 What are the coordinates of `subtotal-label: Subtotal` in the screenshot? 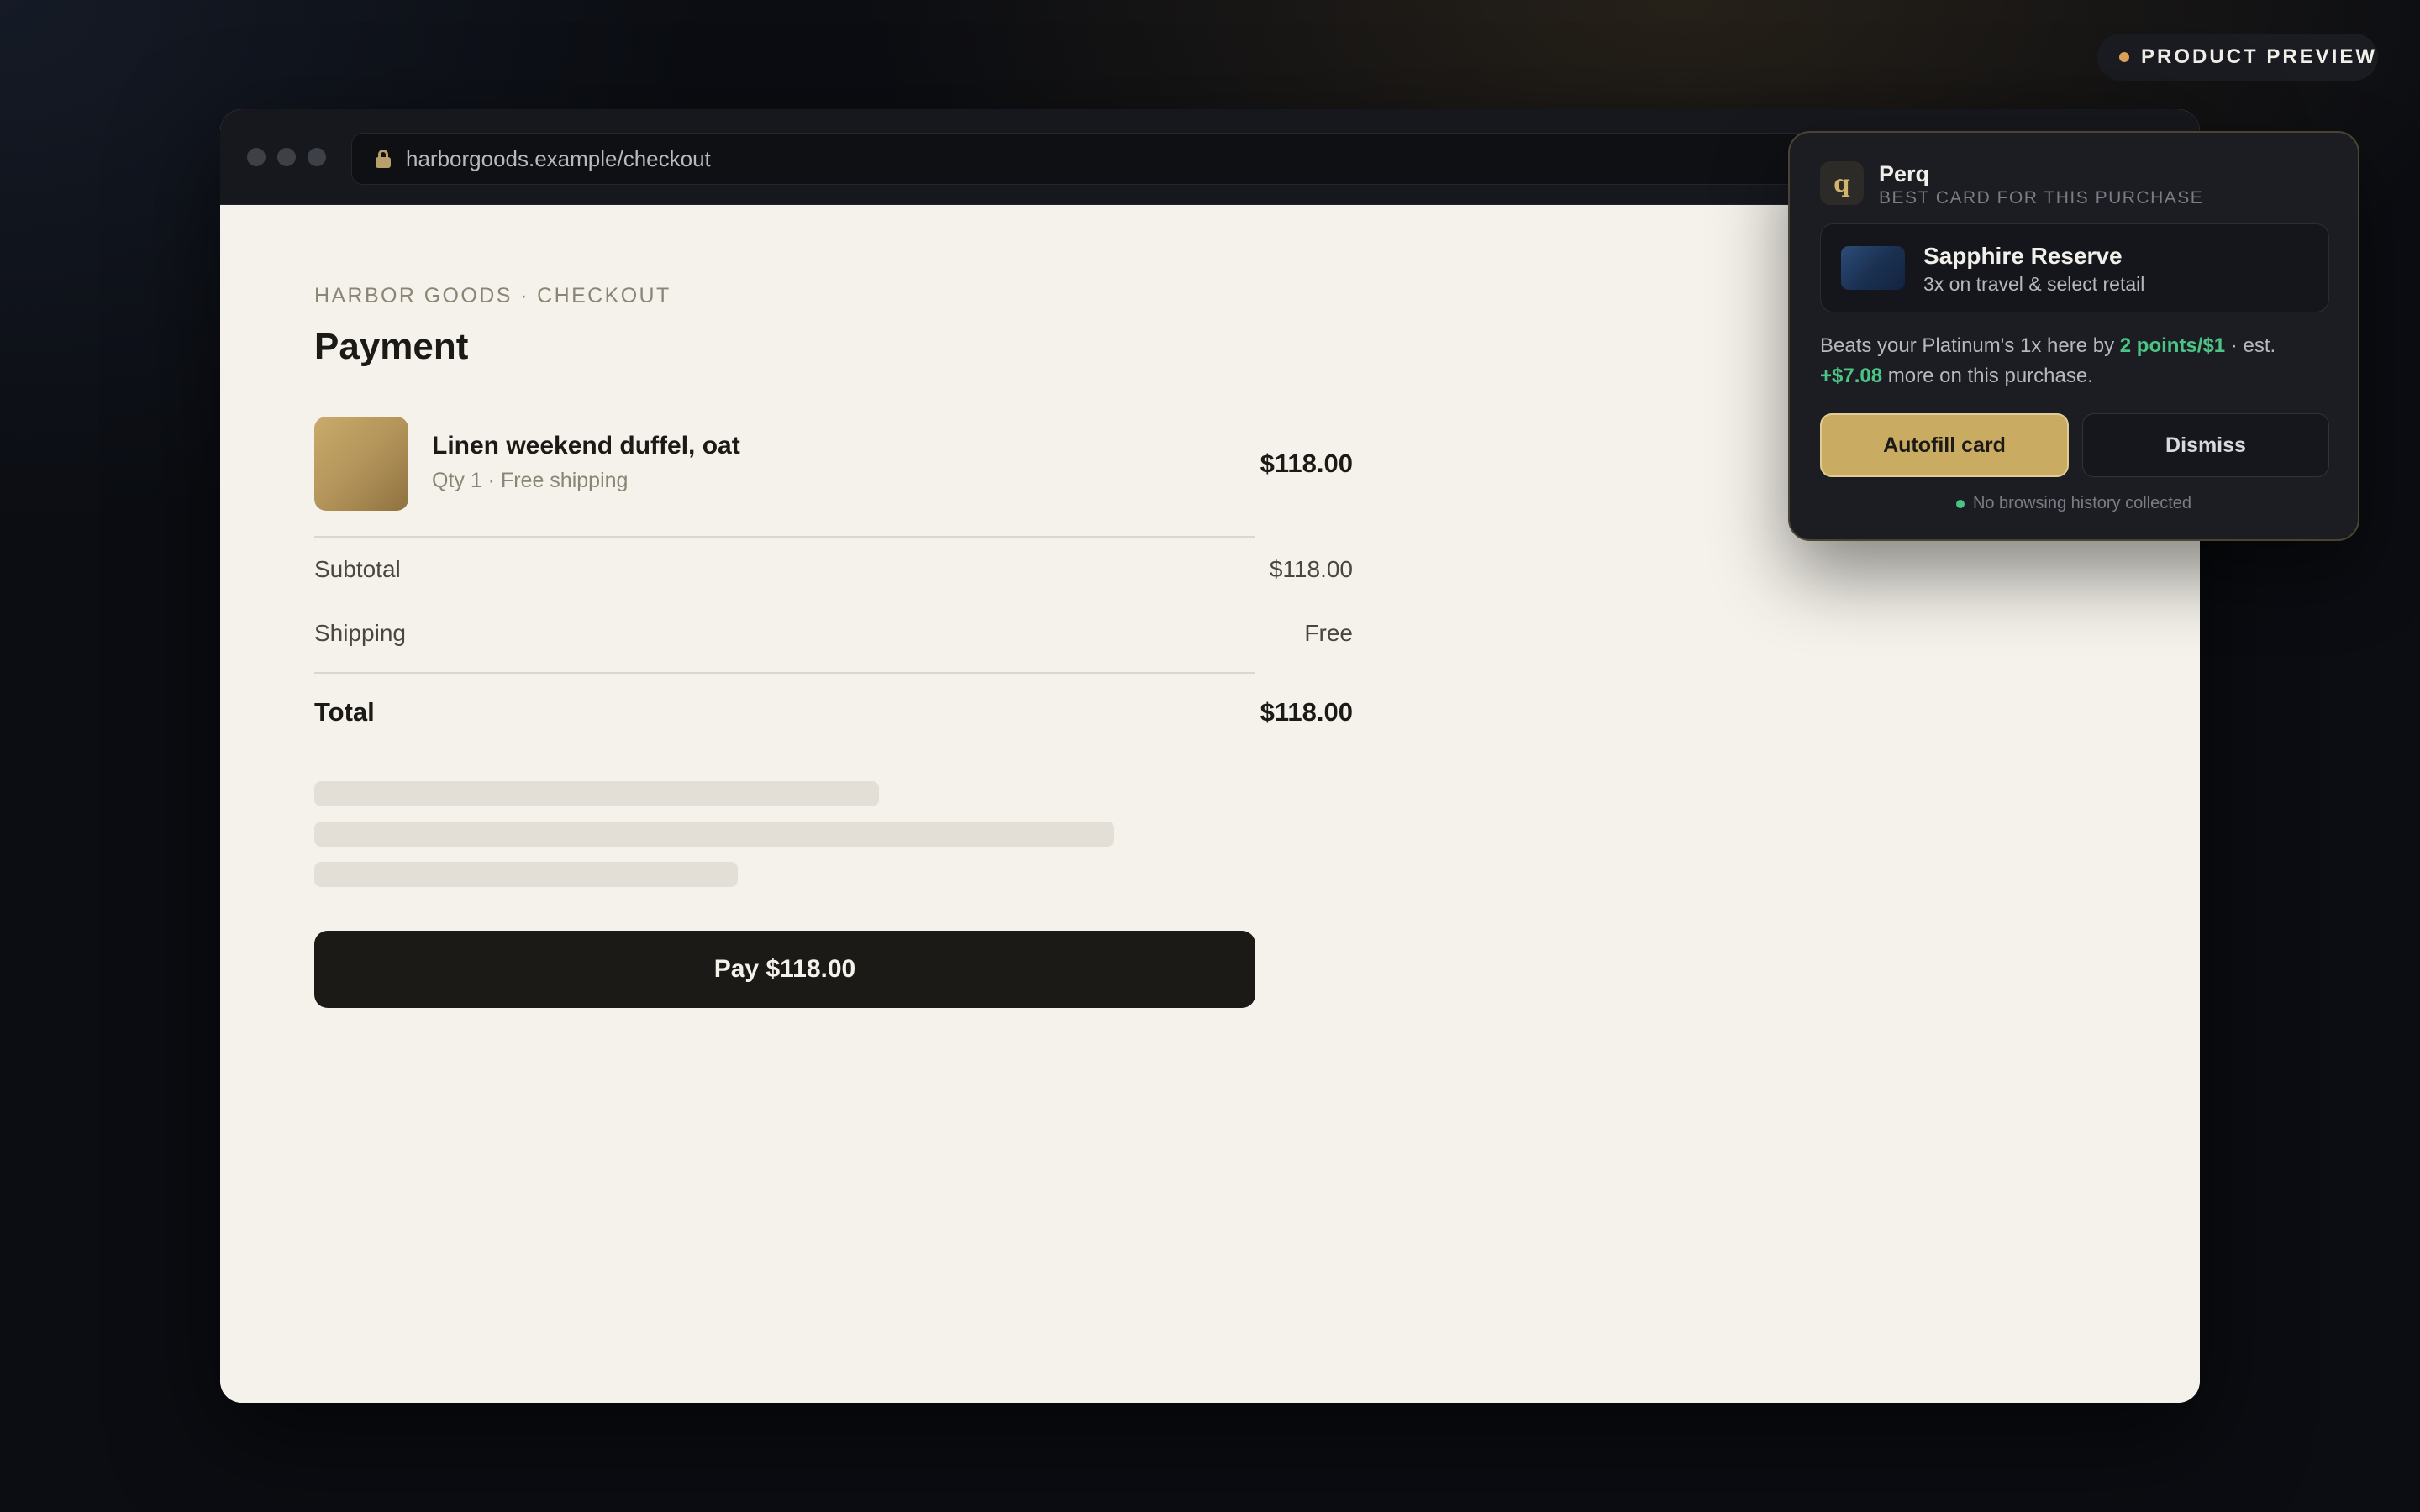 It's located at (357, 569).